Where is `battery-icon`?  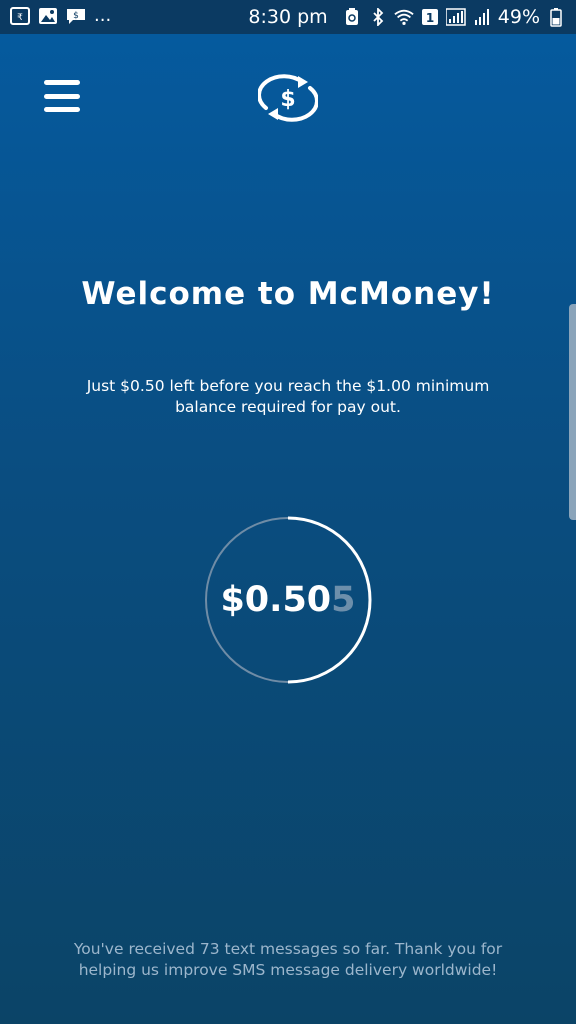 battery-icon is located at coordinates (556, 17).